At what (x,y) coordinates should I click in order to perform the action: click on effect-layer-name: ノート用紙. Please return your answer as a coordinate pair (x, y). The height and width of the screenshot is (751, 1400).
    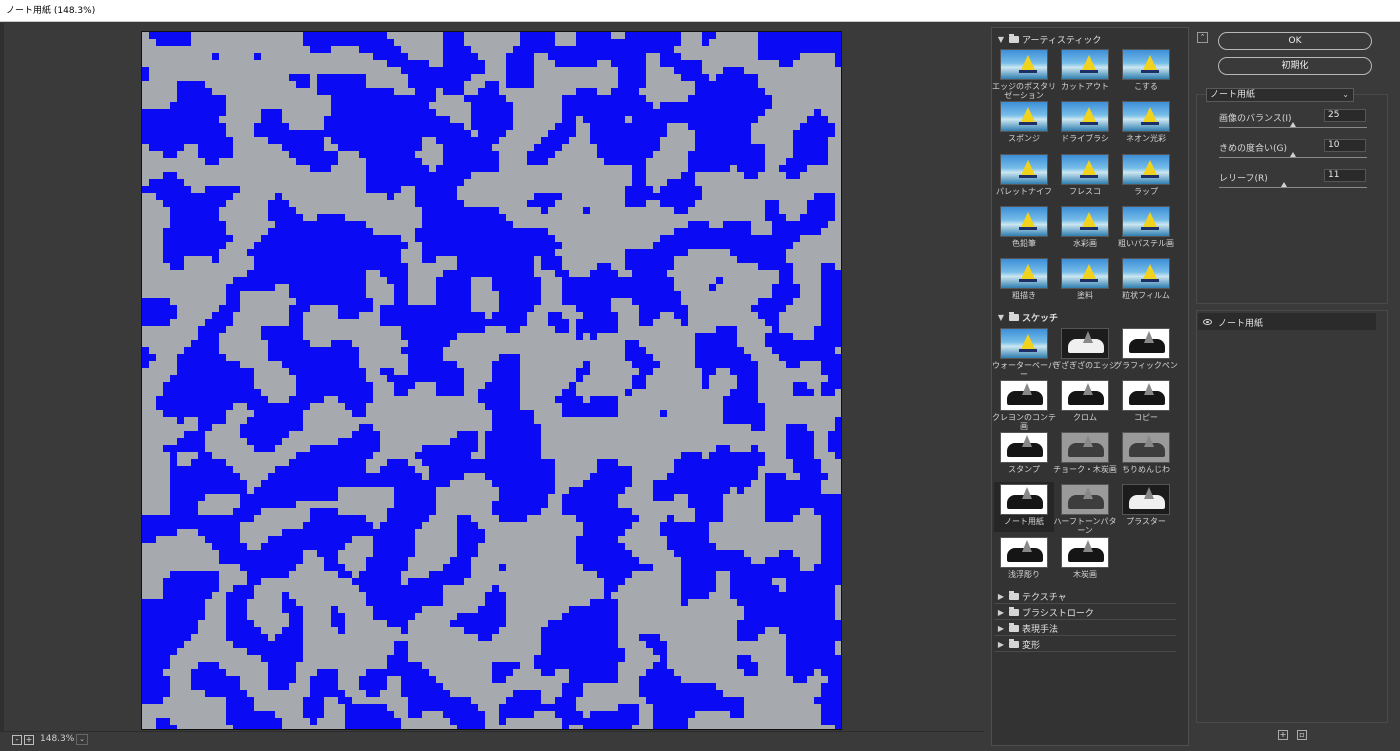
    Looking at the image, I should click on (1241, 324).